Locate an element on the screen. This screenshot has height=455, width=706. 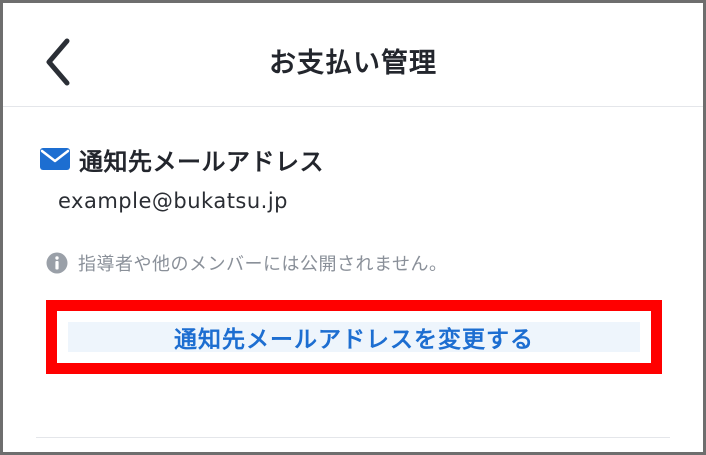
info-icon is located at coordinates (57, 263).